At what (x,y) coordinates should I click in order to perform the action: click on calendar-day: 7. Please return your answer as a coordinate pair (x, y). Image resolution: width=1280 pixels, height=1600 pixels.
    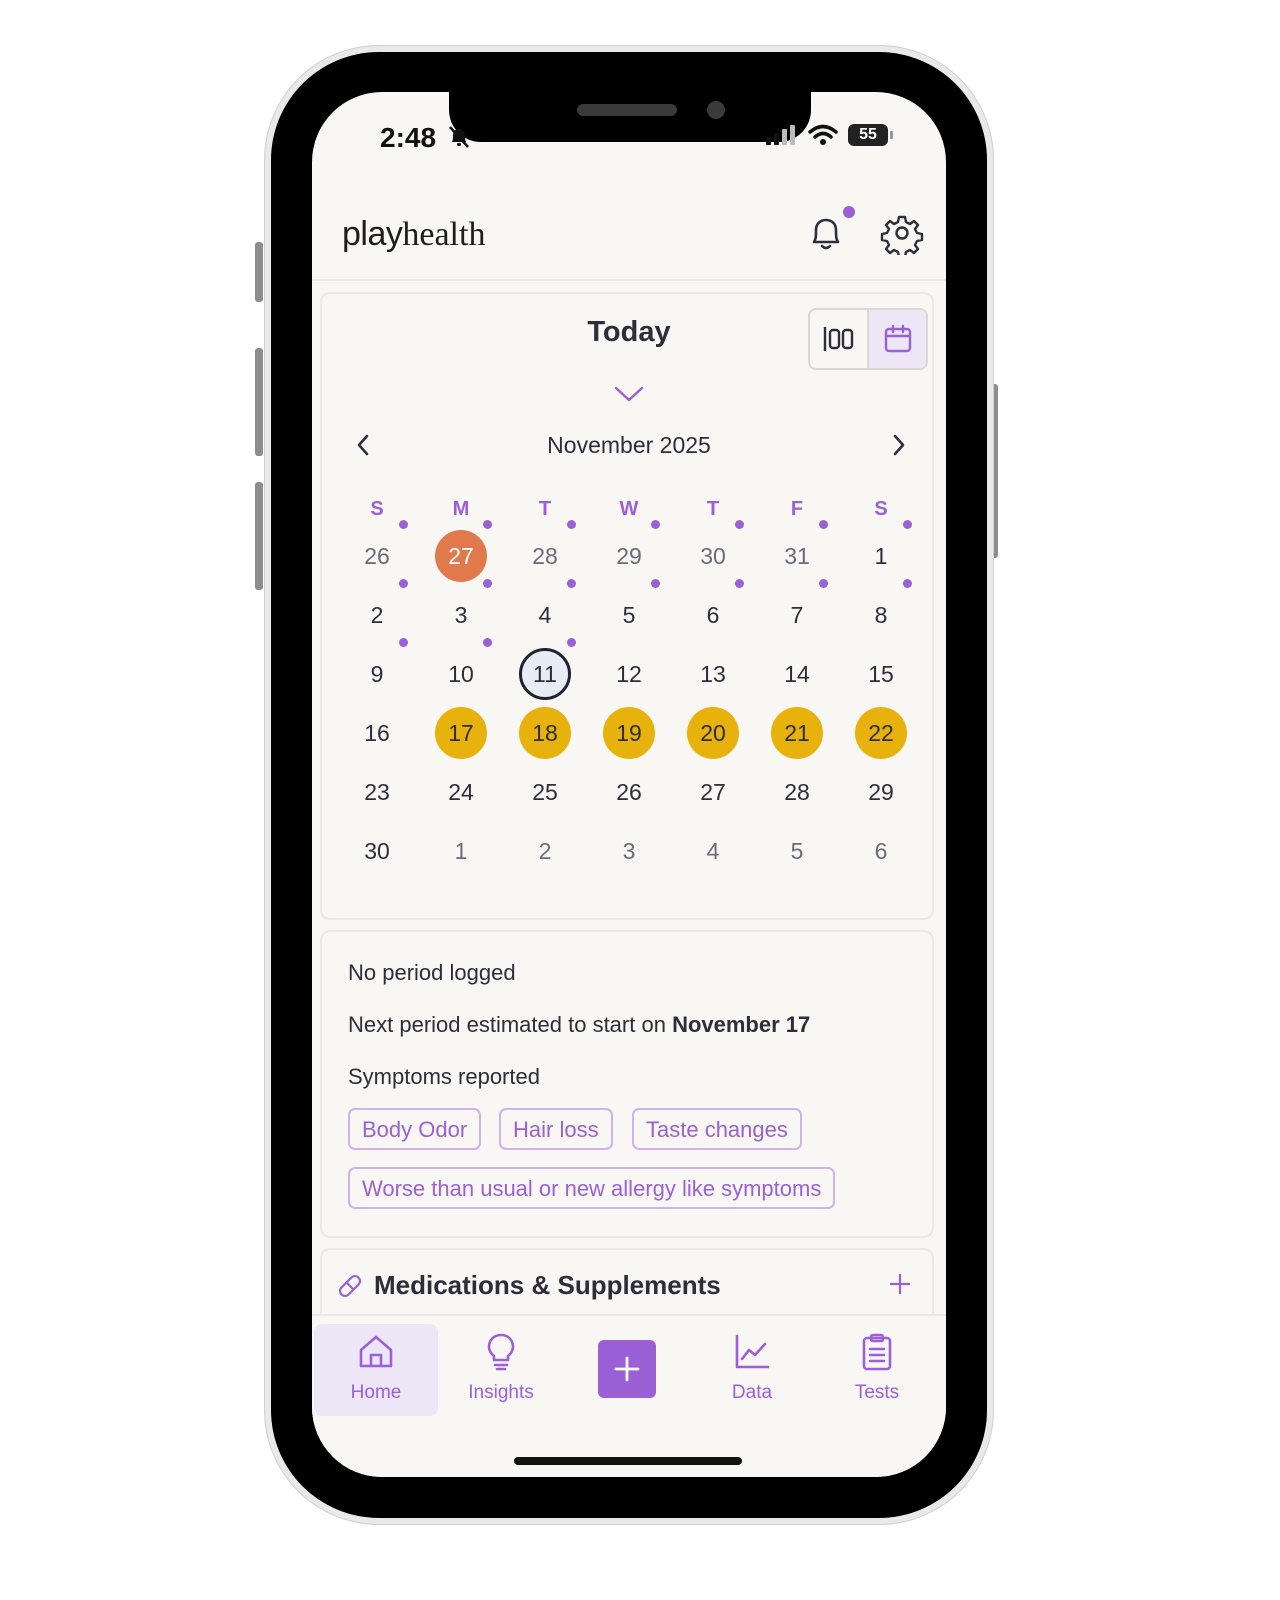
    Looking at the image, I should click on (797, 615).